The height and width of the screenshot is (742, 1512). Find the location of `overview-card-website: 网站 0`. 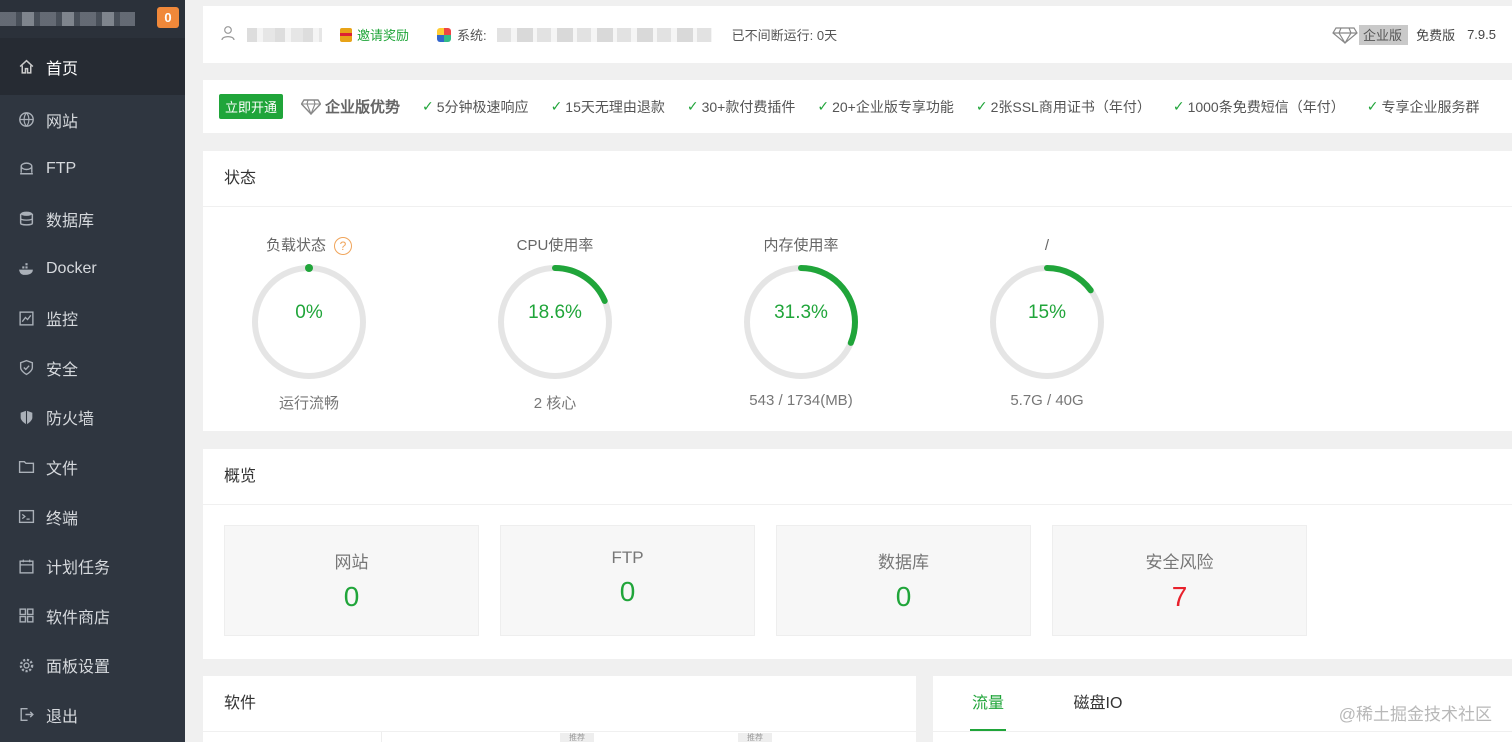

overview-card-website: 网站 0 is located at coordinates (351, 580).